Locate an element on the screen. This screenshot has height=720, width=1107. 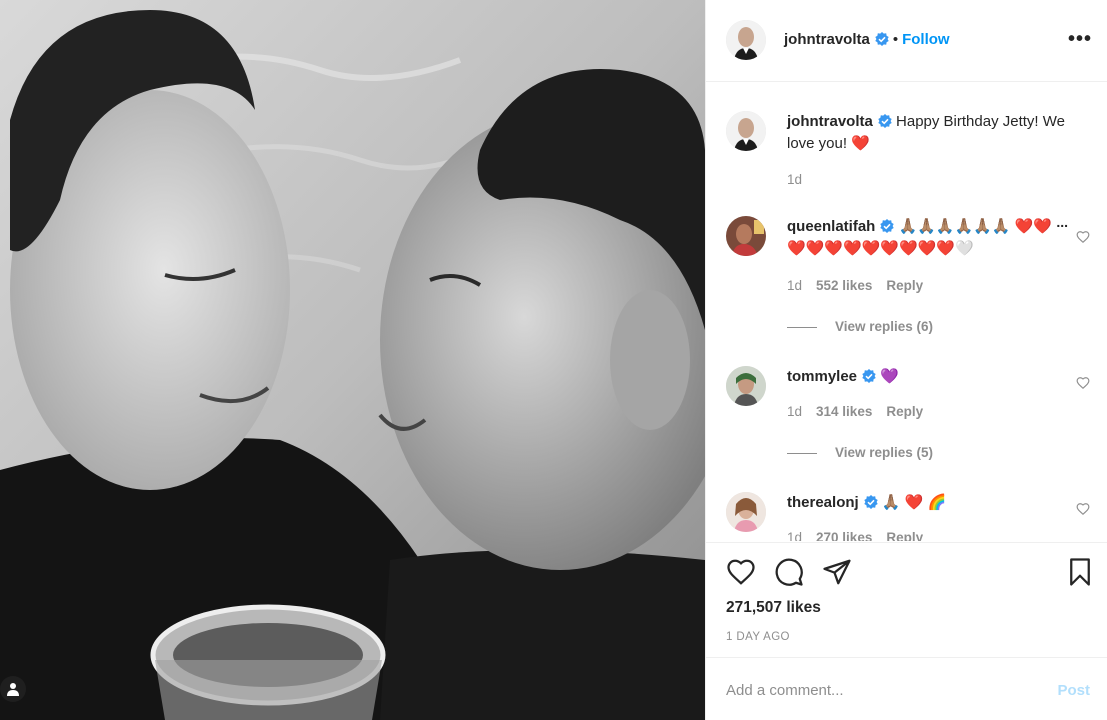
header-user-line: johntravolta • Follow is located at coordinates (867, 39).